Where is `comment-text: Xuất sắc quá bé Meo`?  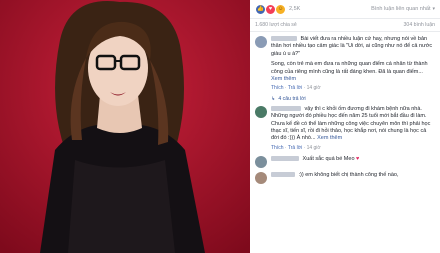
comment-text: Xuất sắc quá bé Meo is located at coordinates (328, 159).